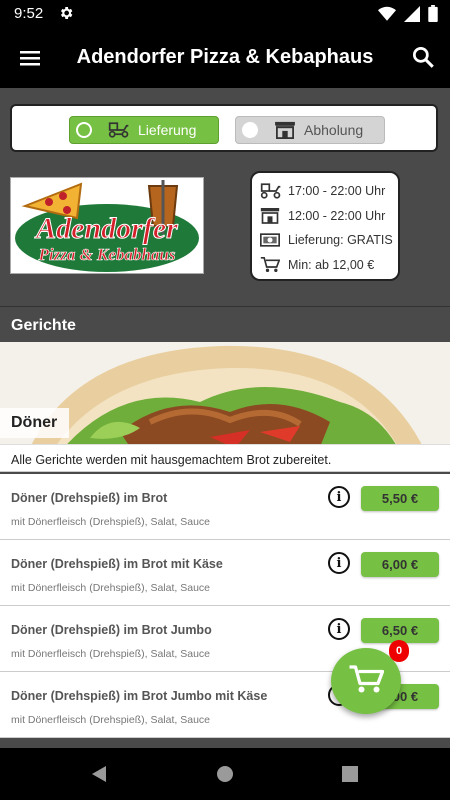  I want to click on app-bar: Adendorfer Pizza & Kebaphaus, so click(225, 58).